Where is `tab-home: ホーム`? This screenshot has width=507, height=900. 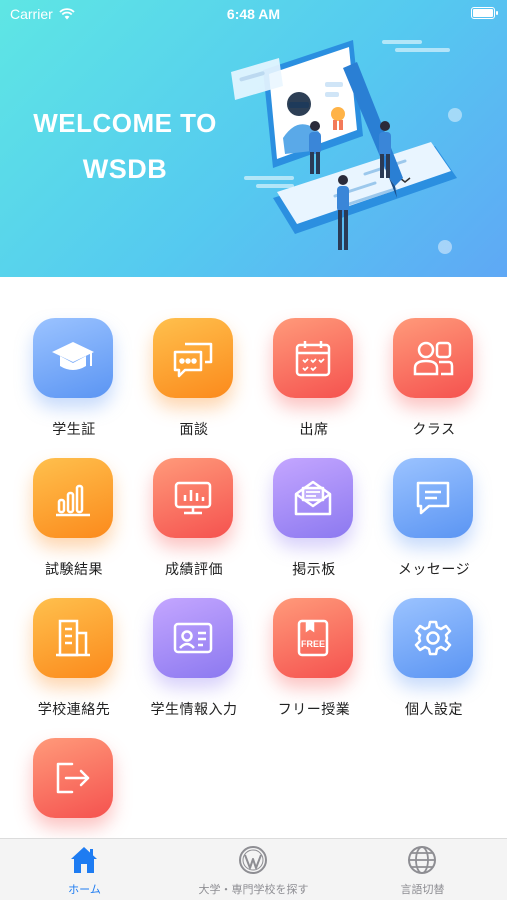 tab-home: ホーム is located at coordinates (84, 869).